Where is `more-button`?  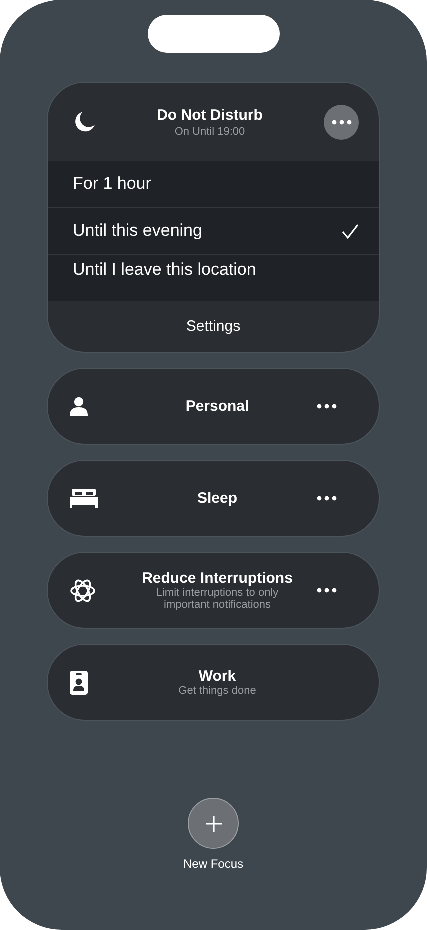
more-button is located at coordinates (341, 122).